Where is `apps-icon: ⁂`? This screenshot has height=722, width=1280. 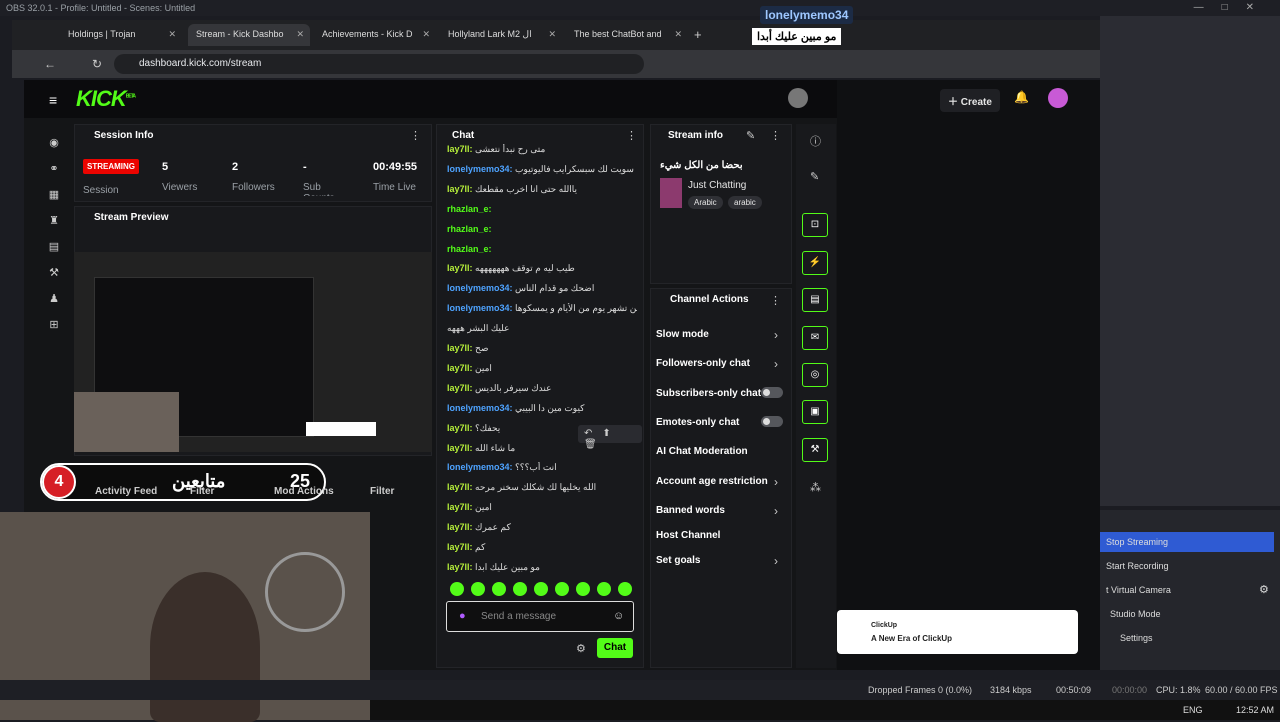
apps-icon: ⁂ is located at coordinates (815, 487).